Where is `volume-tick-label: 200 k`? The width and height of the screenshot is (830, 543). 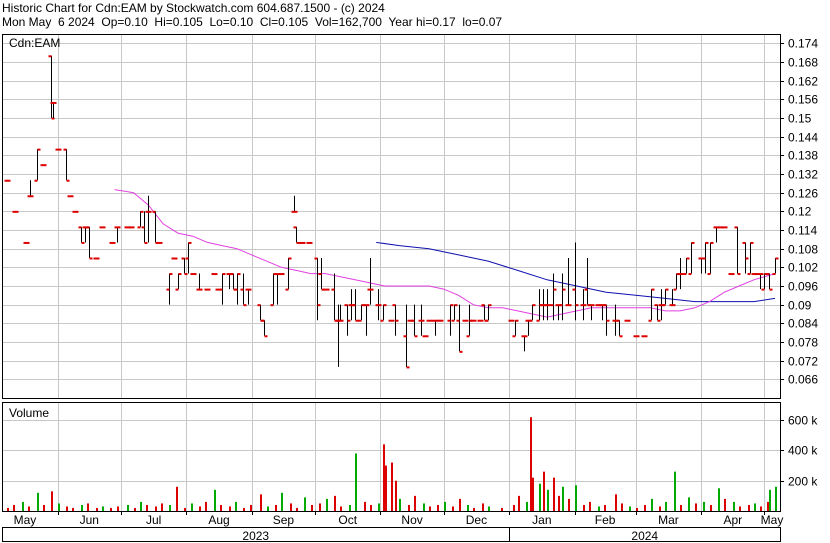
volume-tick-label: 200 k is located at coordinates (803, 482).